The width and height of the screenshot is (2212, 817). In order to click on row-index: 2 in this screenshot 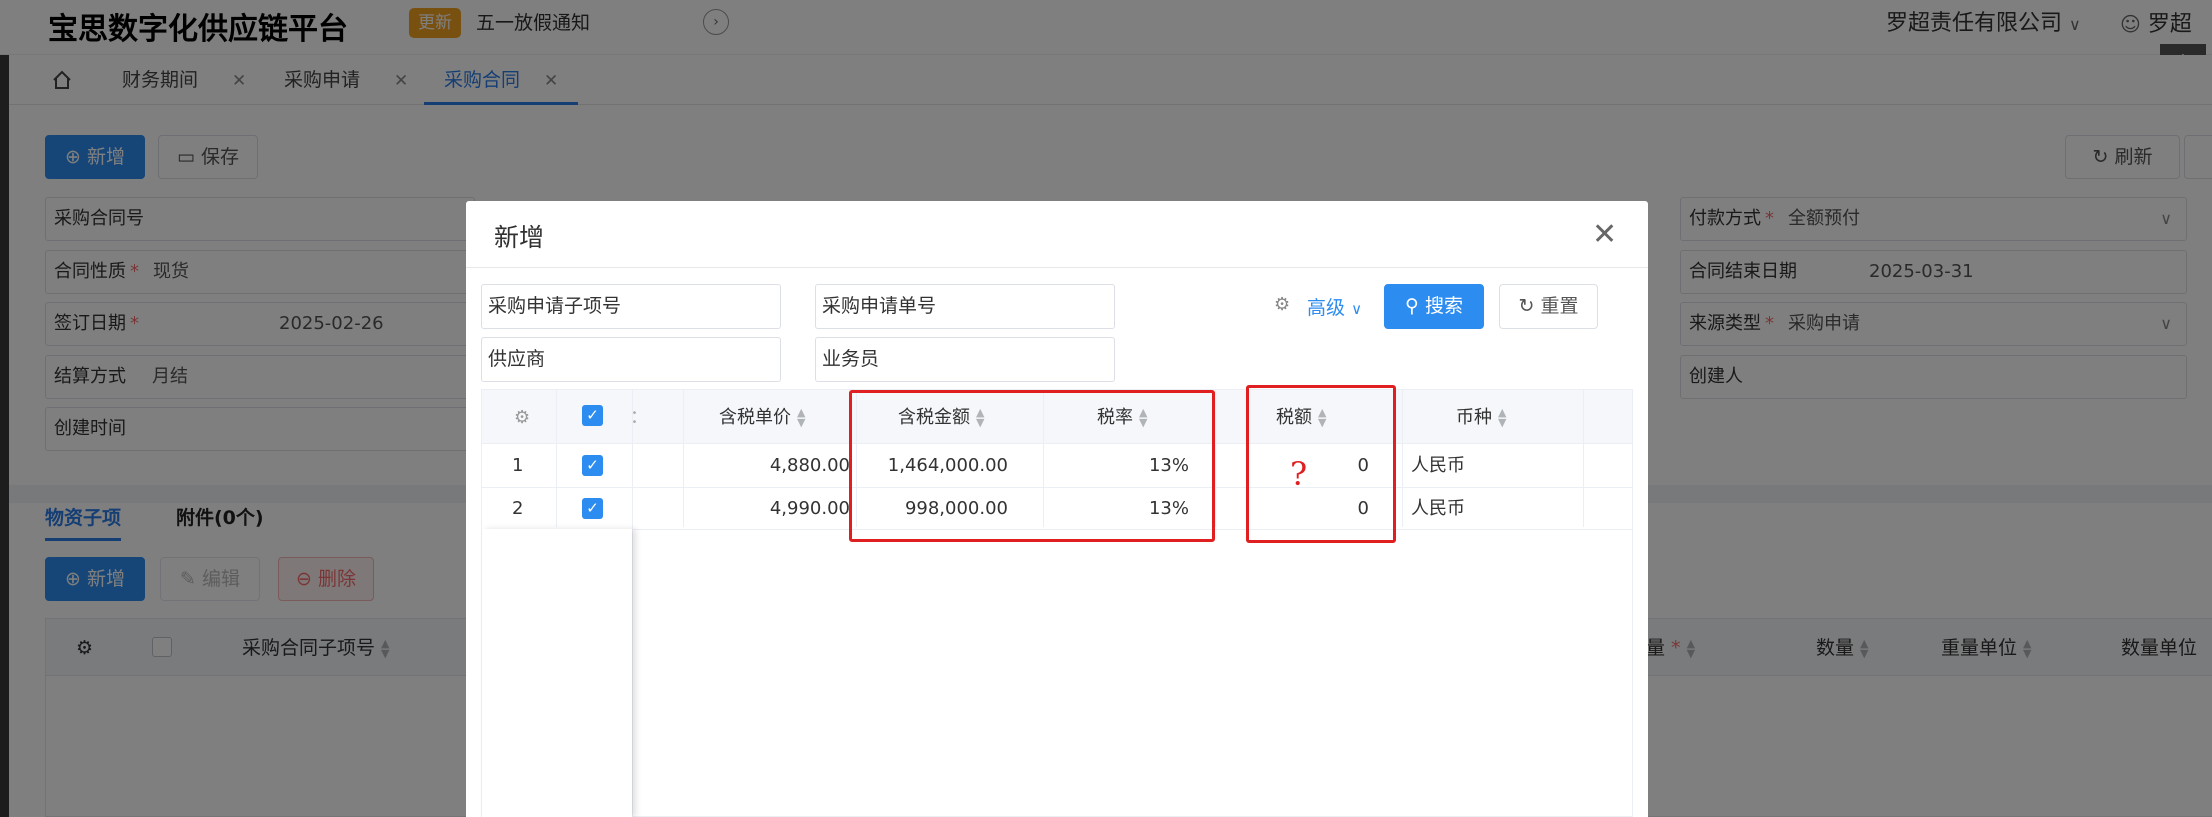, I will do `click(518, 508)`.